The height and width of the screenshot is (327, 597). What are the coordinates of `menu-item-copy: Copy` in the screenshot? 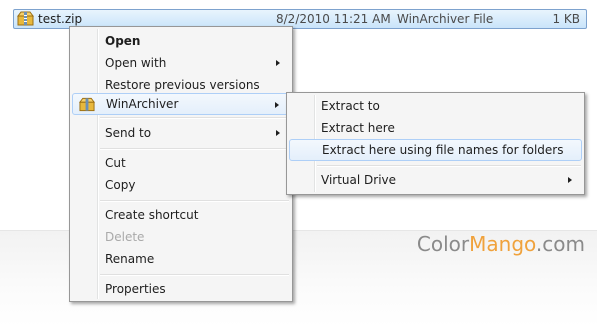 It's located at (181, 185).